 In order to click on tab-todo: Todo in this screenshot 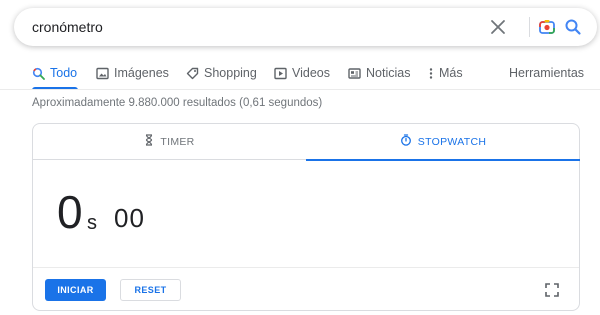, I will do `click(55, 73)`.